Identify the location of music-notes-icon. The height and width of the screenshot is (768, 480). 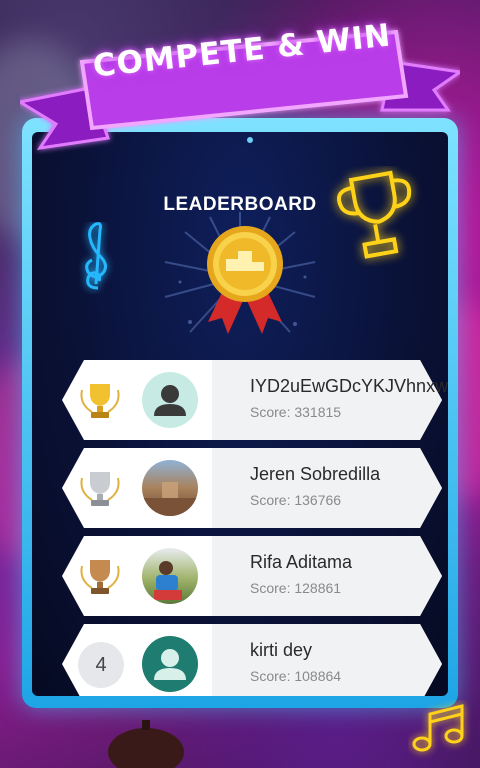
(438, 728).